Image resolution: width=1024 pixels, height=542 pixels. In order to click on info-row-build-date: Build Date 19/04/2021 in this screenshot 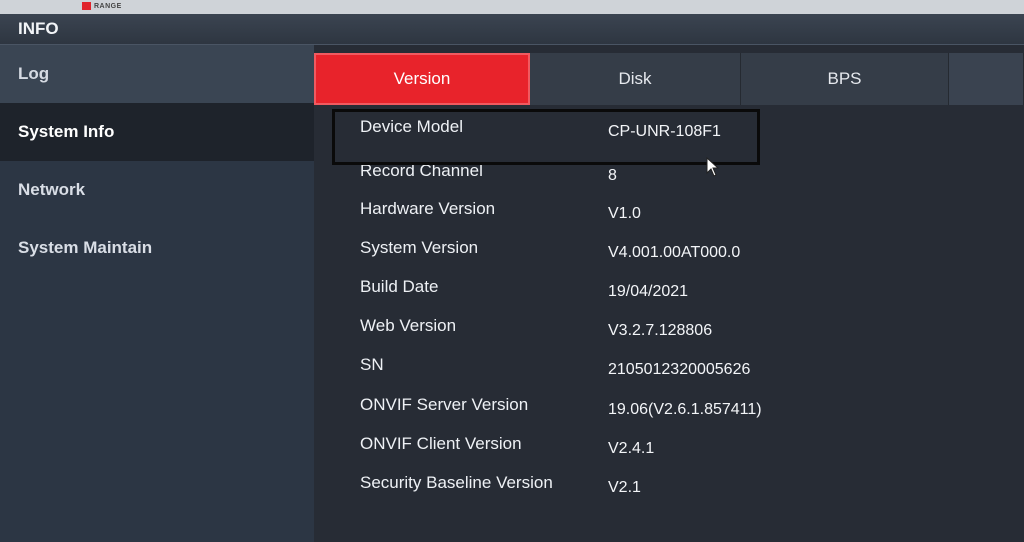, I will do `click(685, 292)`.